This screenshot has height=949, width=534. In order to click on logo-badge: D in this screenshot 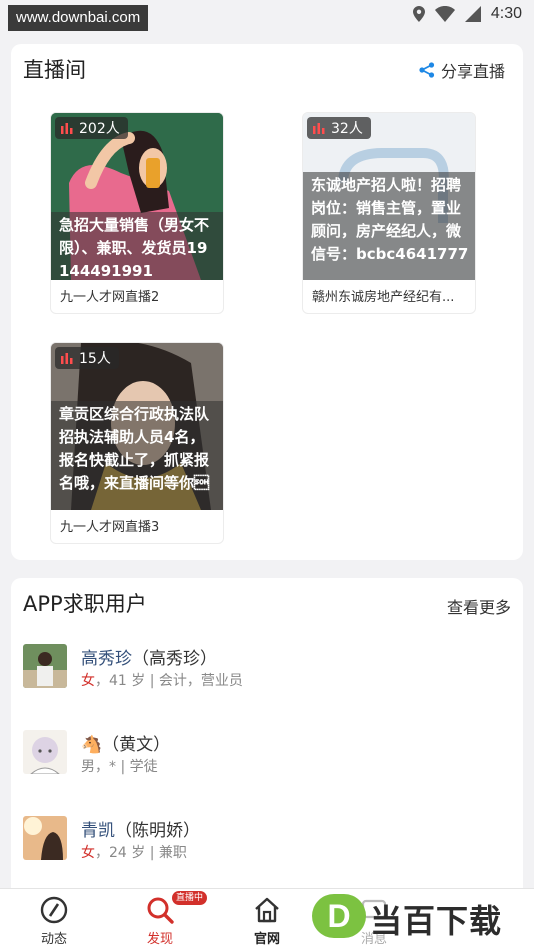, I will do `click(339, 916)`.